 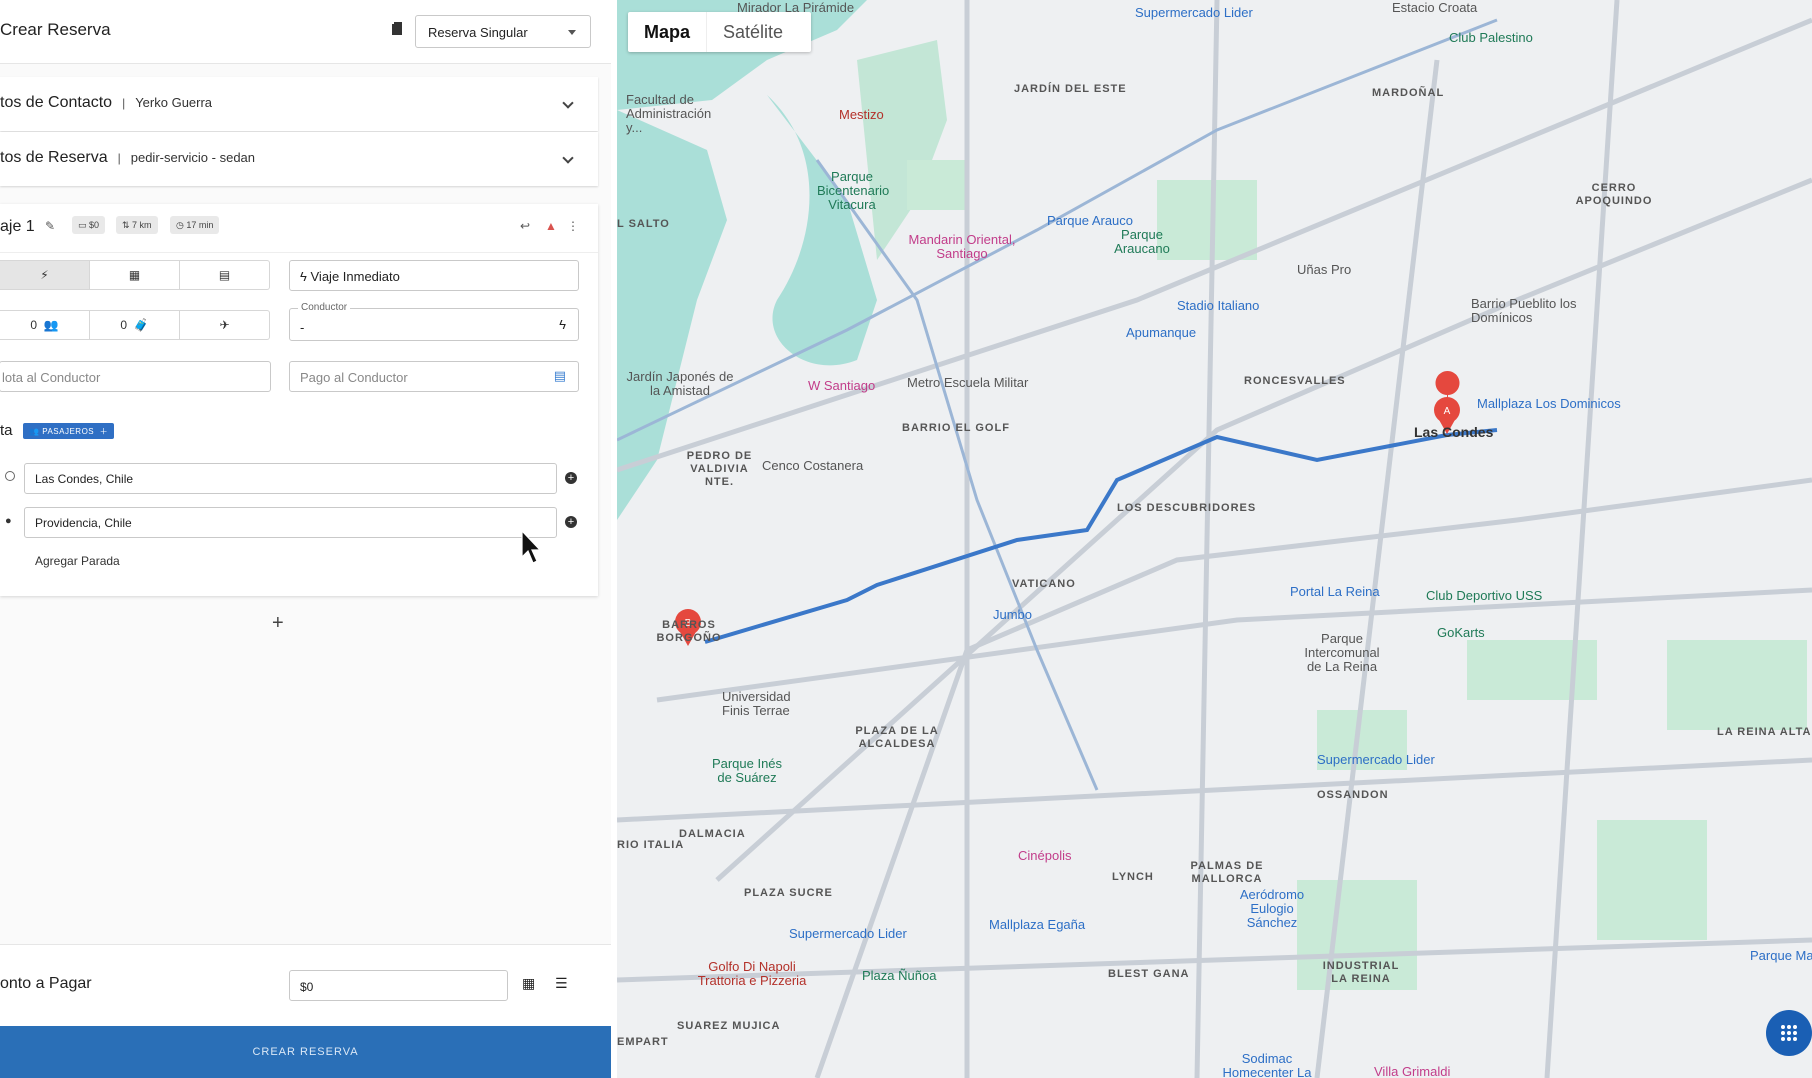 I want to click on reservation-type-select: Reserva Singular, so click(x=503, y=31).